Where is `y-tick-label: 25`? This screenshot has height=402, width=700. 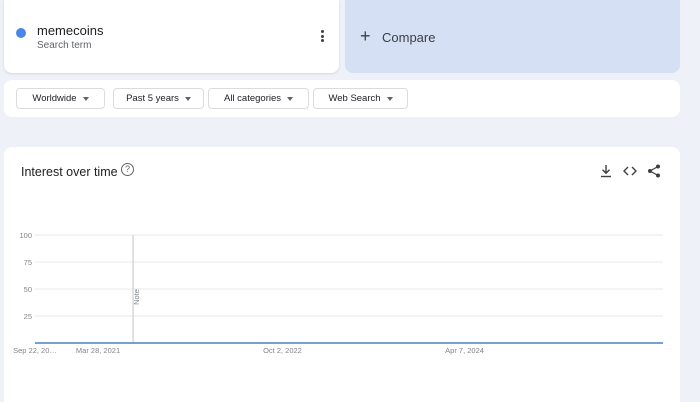
y-tick-label: 25 is located at coordinates (28, 316).